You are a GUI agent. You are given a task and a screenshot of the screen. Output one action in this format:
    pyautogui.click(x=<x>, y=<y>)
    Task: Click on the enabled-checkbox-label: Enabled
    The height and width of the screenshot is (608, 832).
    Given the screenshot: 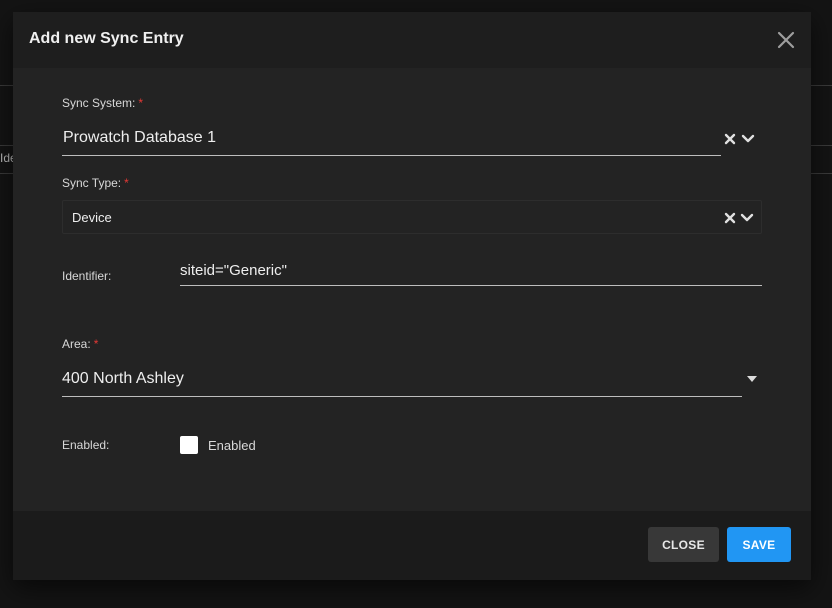 What is the action you would take?
    pyautogui.click(x=232, y=445)
    